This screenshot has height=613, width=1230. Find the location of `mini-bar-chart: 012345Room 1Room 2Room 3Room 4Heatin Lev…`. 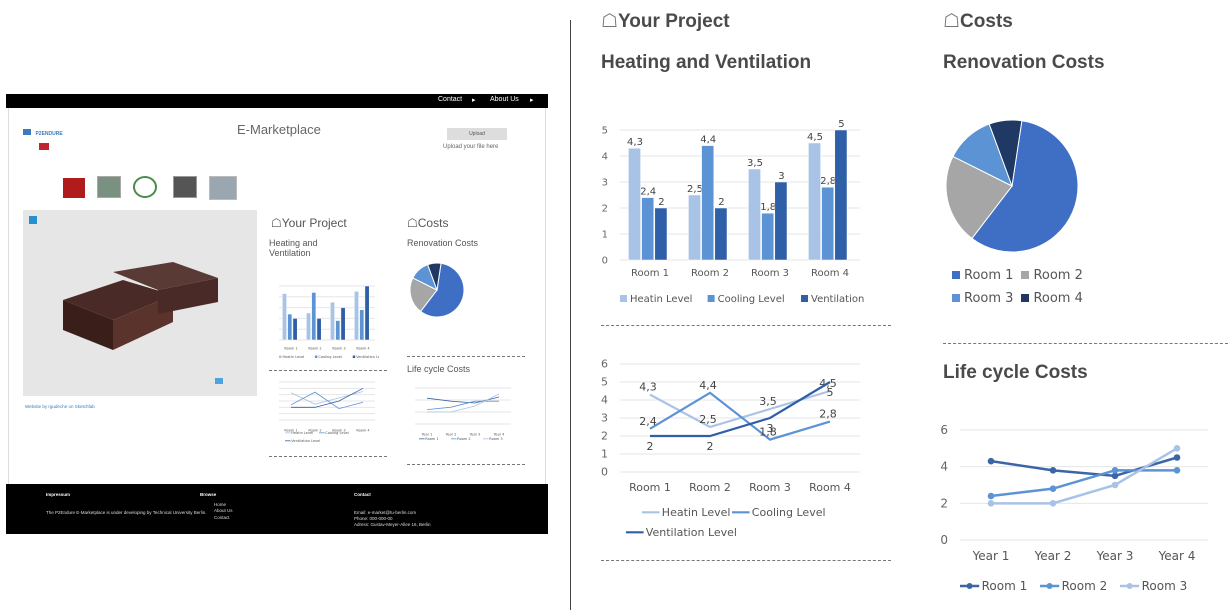

mini-bar-chart: 012345Room 1Room 2Room 3Room 4Heatin Lev… is located at coordinates (329, 322).